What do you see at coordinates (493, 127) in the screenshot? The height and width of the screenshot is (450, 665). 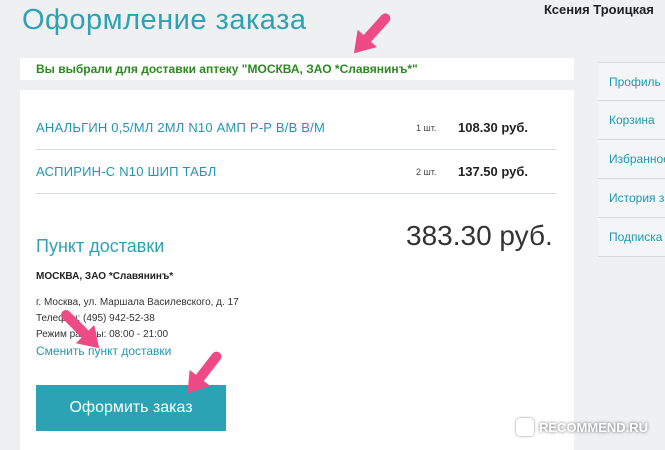 I see `cart-item-price: 108.30 руб.` at bounding box center [493, 127].